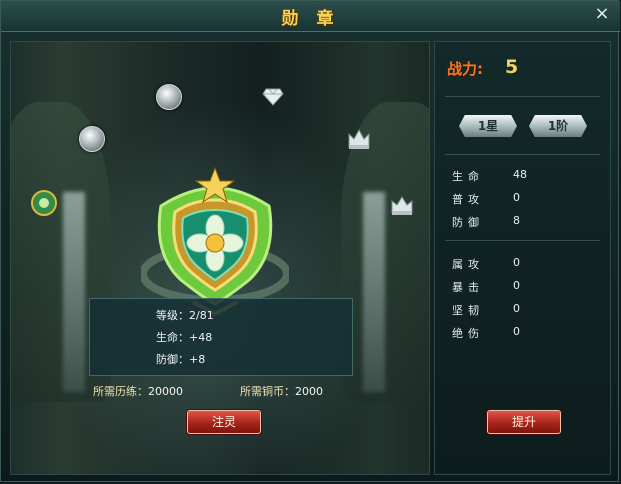 The image size is (621, 484). What do you see at coordinates (488, 126) in the screenshot?
I see `star-badge: 1星` at bounding box center [488, 126].